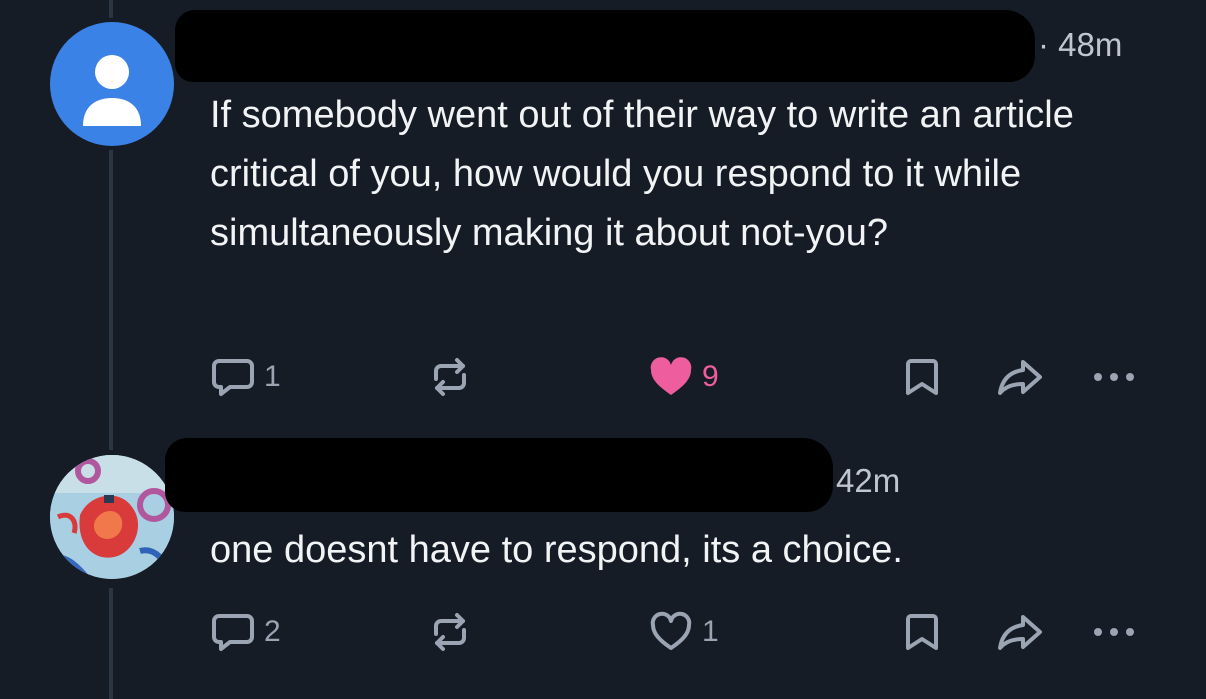  What do you see at coordinates (112, 90) in the screenshot?
I see `default-user-avatar-icon` at bounding box center [112, 90].